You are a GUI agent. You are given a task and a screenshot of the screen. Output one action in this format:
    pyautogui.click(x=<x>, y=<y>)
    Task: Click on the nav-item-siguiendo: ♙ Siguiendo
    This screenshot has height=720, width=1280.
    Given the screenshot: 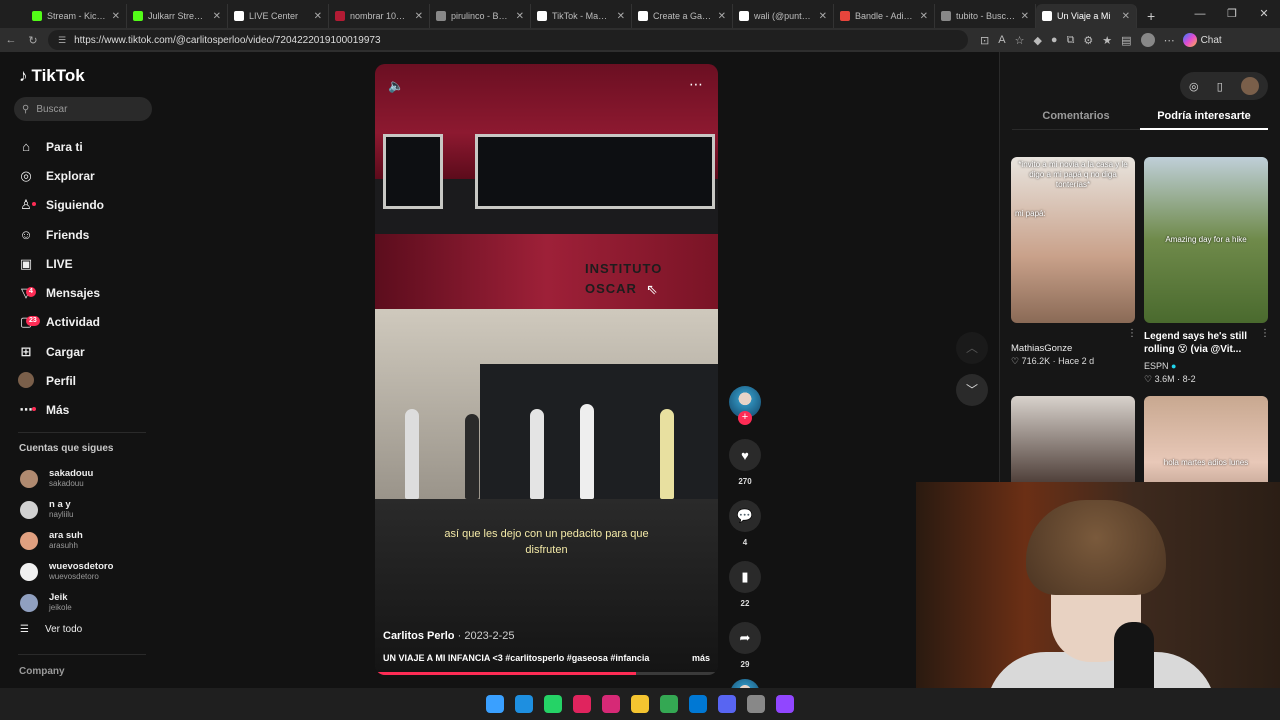 What is the action you would take?
    pyautogui.click(x=61, y=205)
    